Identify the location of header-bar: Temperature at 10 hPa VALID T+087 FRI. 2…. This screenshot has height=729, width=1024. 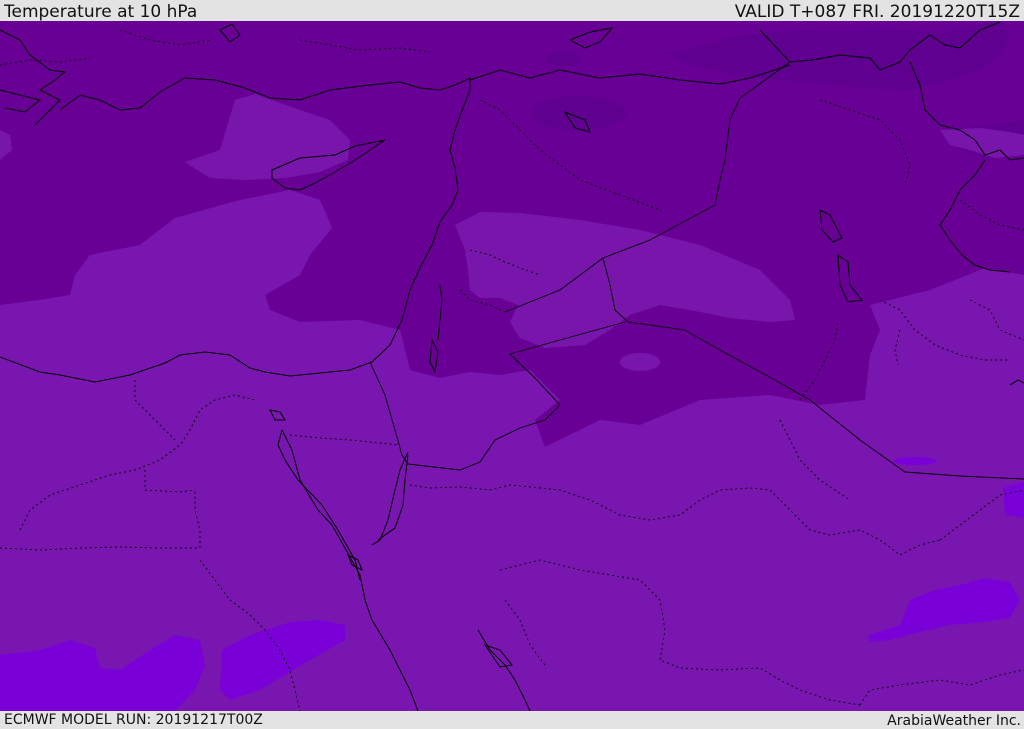
(512, 10).